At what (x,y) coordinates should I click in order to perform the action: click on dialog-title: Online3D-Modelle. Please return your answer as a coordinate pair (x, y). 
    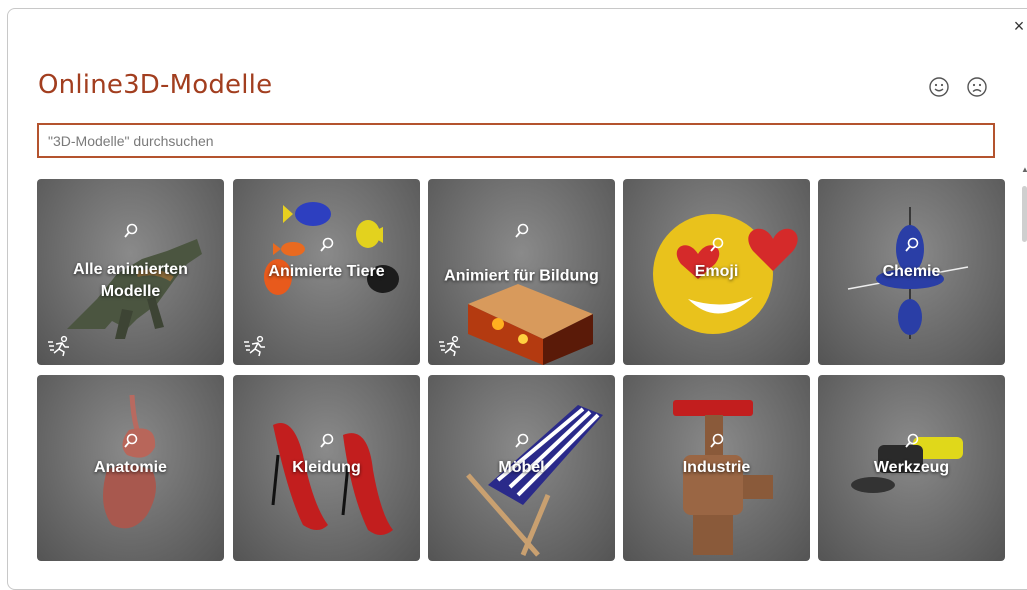
    Looking at the image, I should click on (155, 85).